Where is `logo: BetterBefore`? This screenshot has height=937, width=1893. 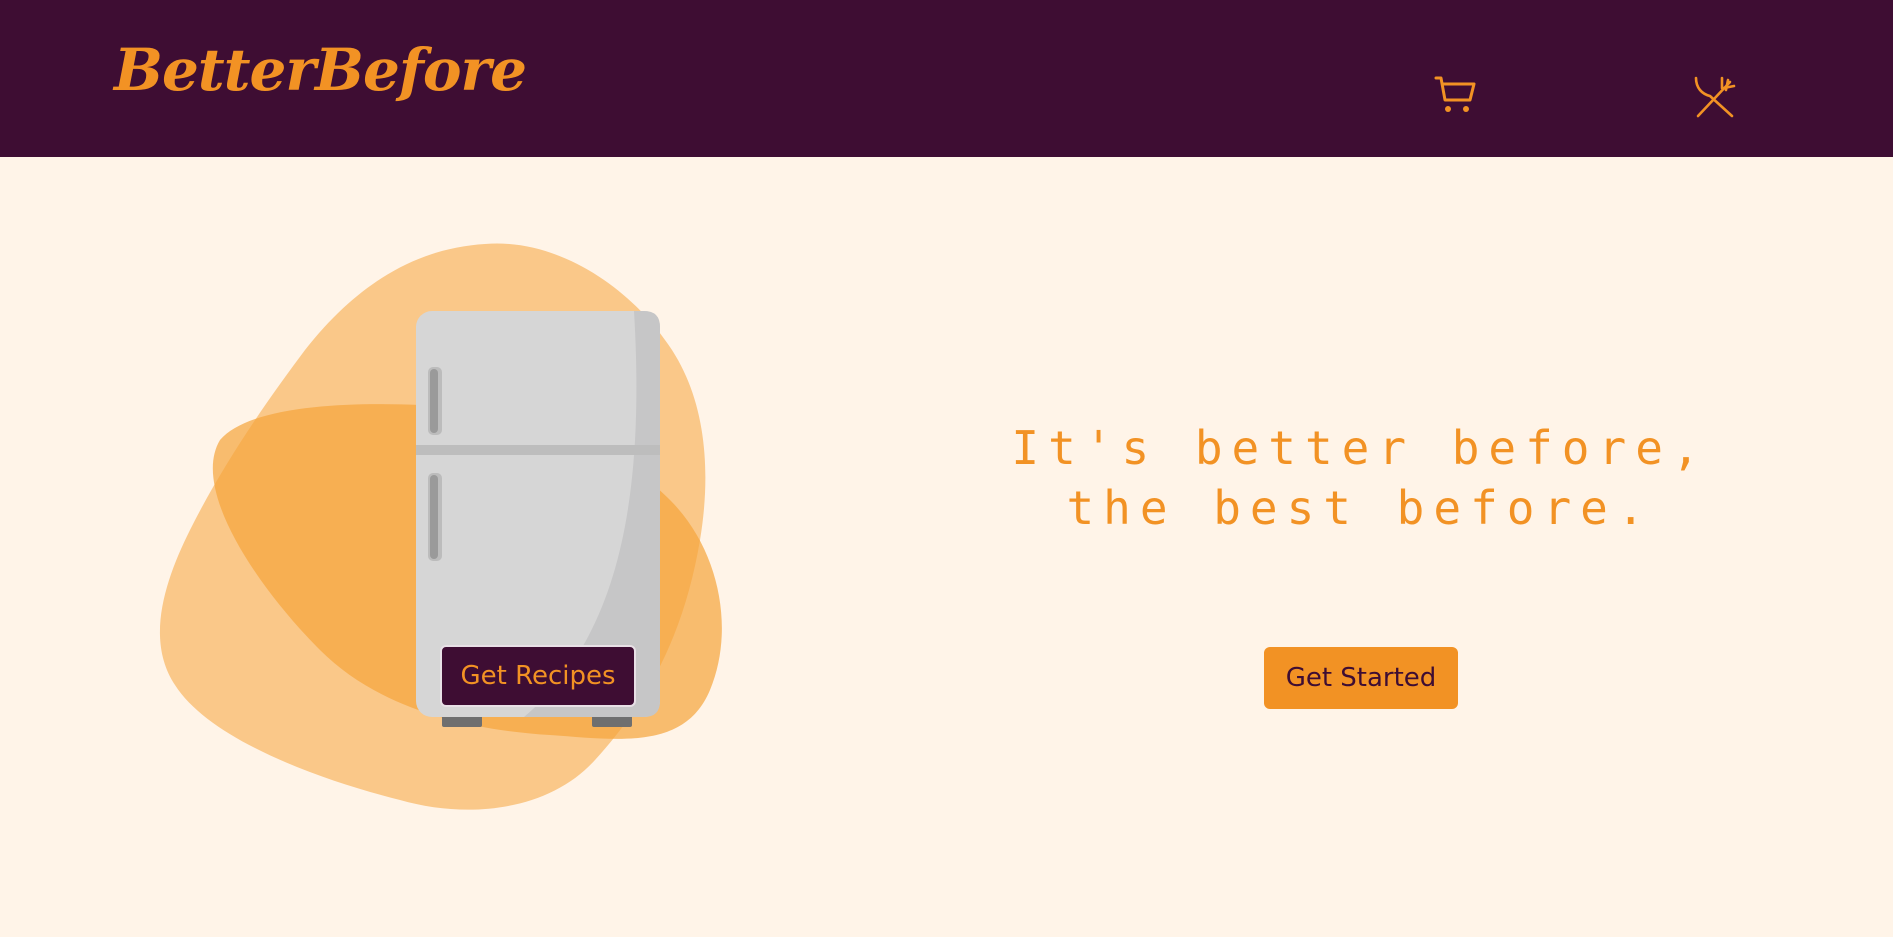
logo: BetterBefore is located at coordinates (320, 70).